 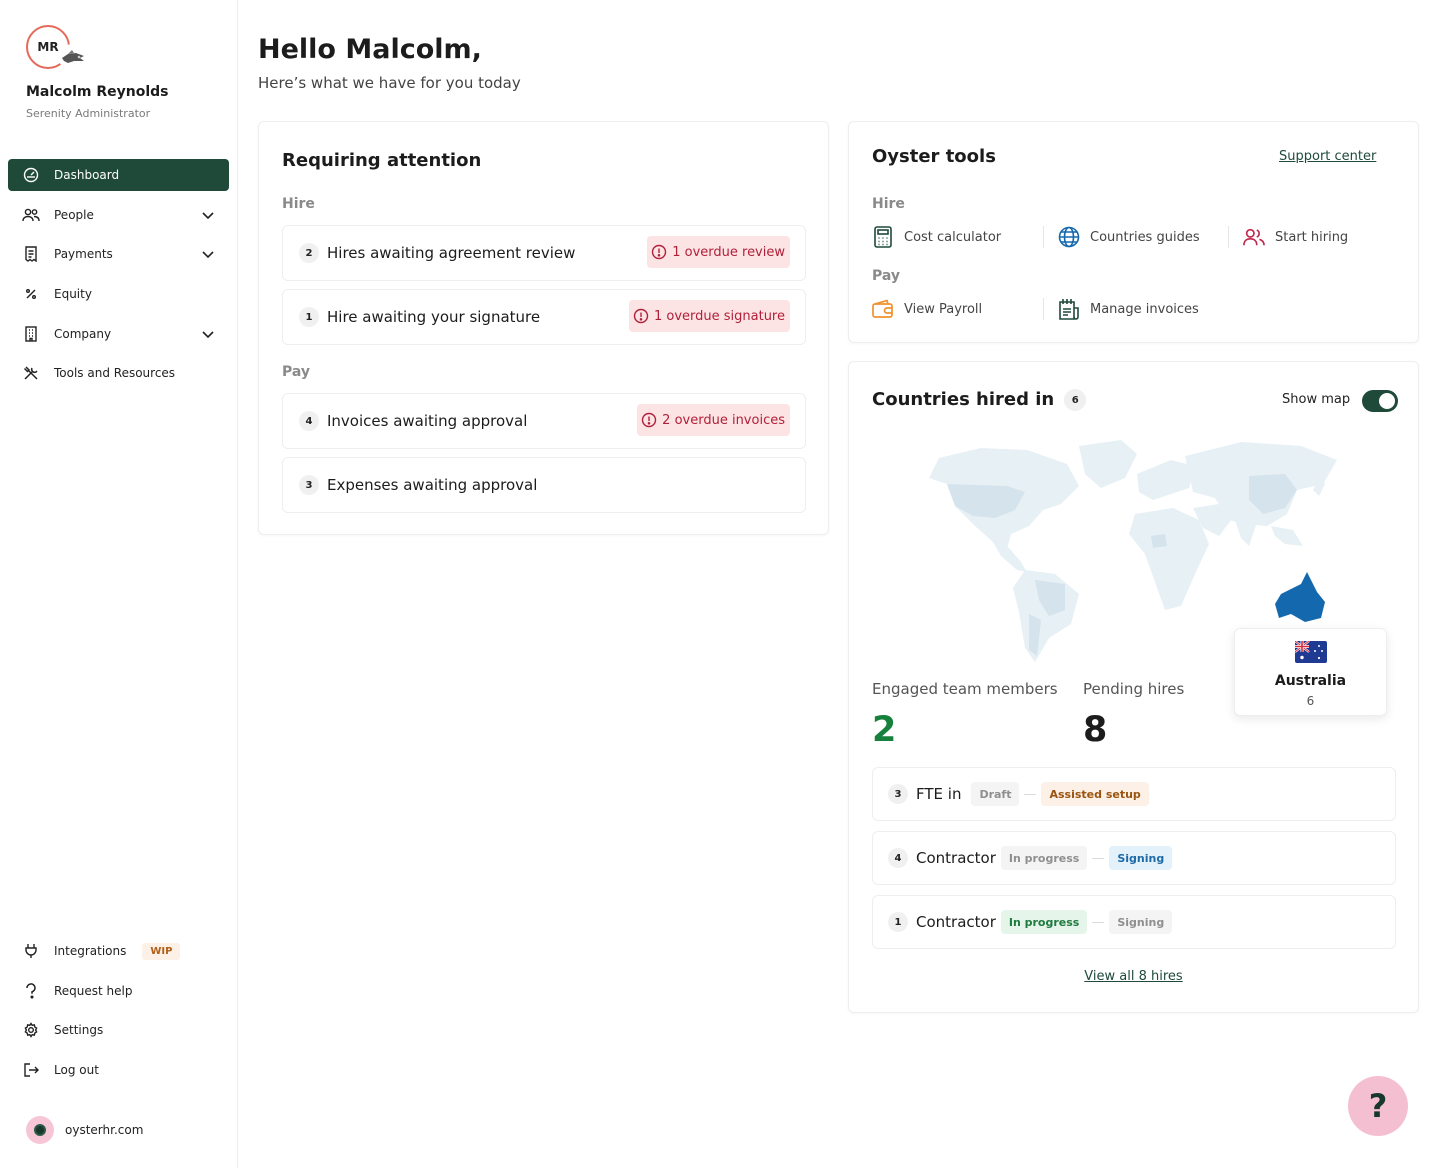 What do you see at coordinates (118, 1030) in the screenshot?
I see `nav-item-settings: Settings` at bounding box center [118, 1030].